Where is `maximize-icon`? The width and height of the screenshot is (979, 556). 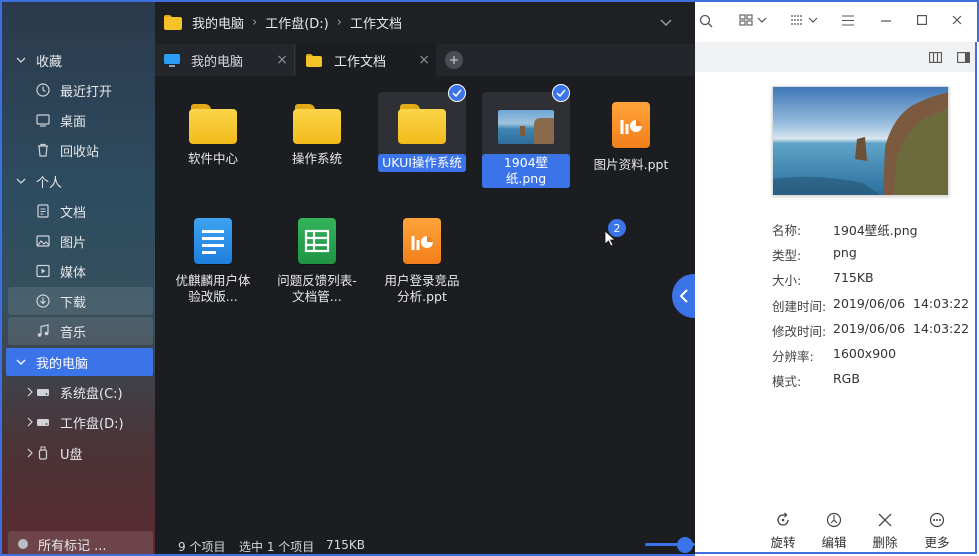
maximize-icon is located at coordinates (922, 20).